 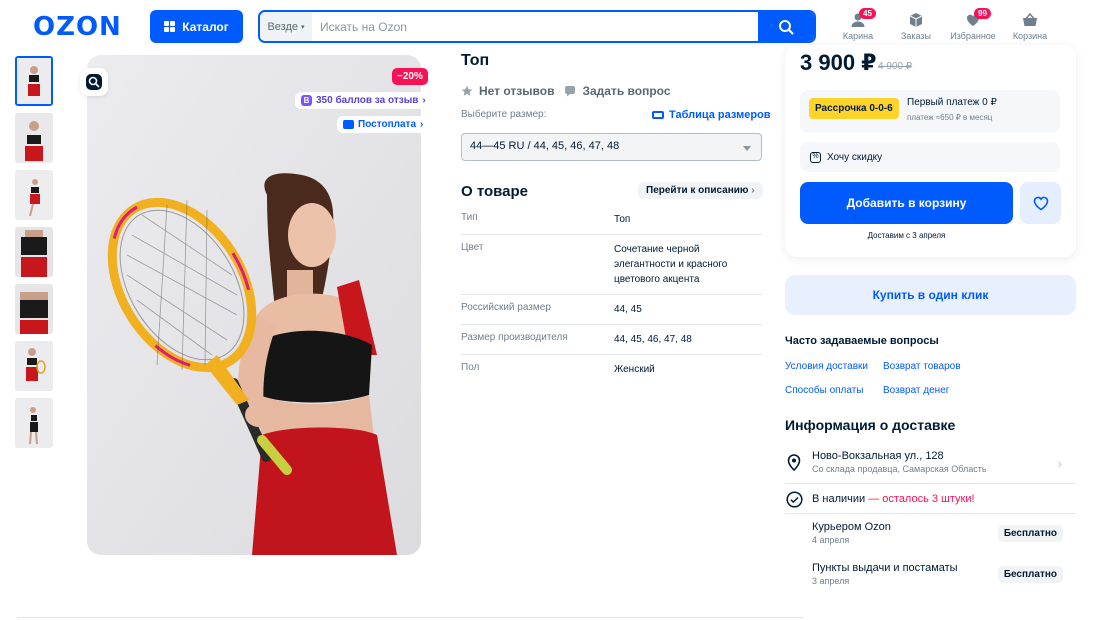 I want to click on profile-badge: 45, so click(x=867, y=13).